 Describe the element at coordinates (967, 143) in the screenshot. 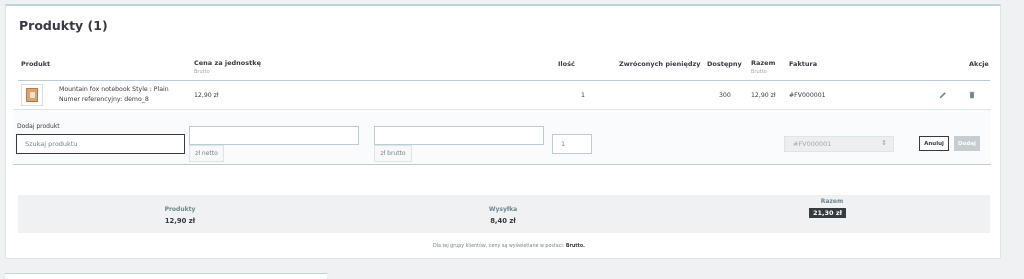

I see `add-button: Dodaj` at that location.